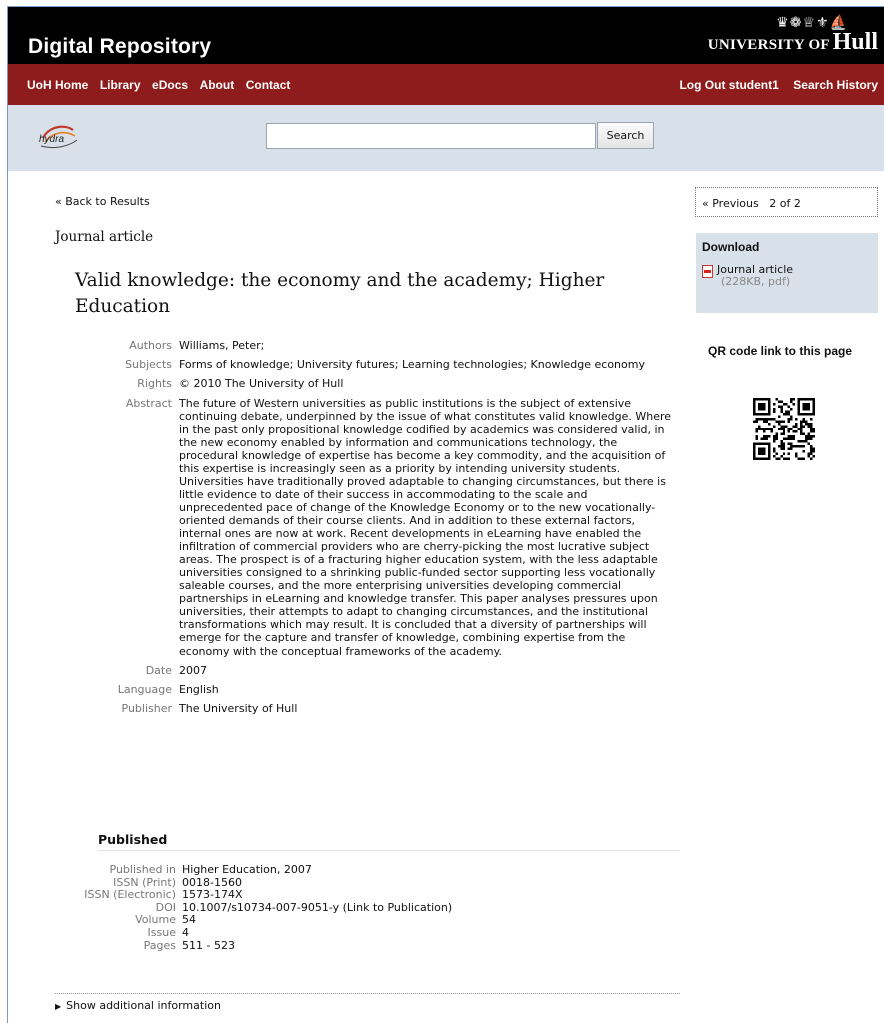 The image size is (884, 1023). I want to click on pdf-icon, so click(707, 271).